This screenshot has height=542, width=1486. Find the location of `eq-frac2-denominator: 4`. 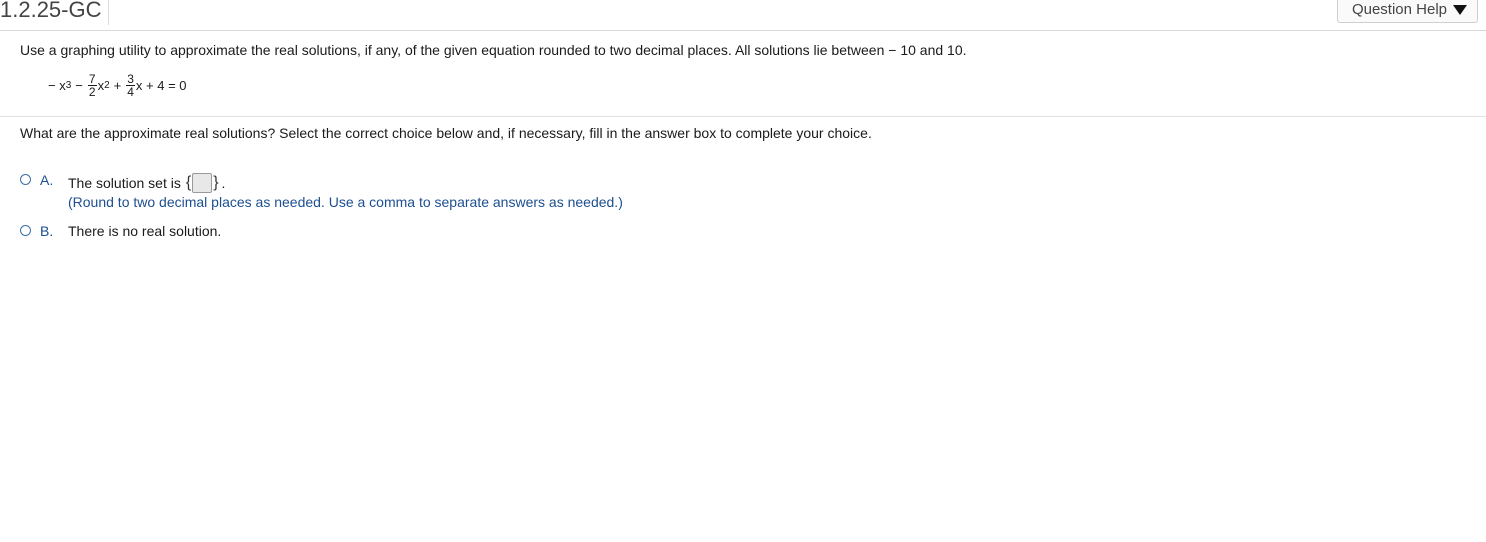

eq-frac2-denominator: 4 is located at coordinates (130, 91).